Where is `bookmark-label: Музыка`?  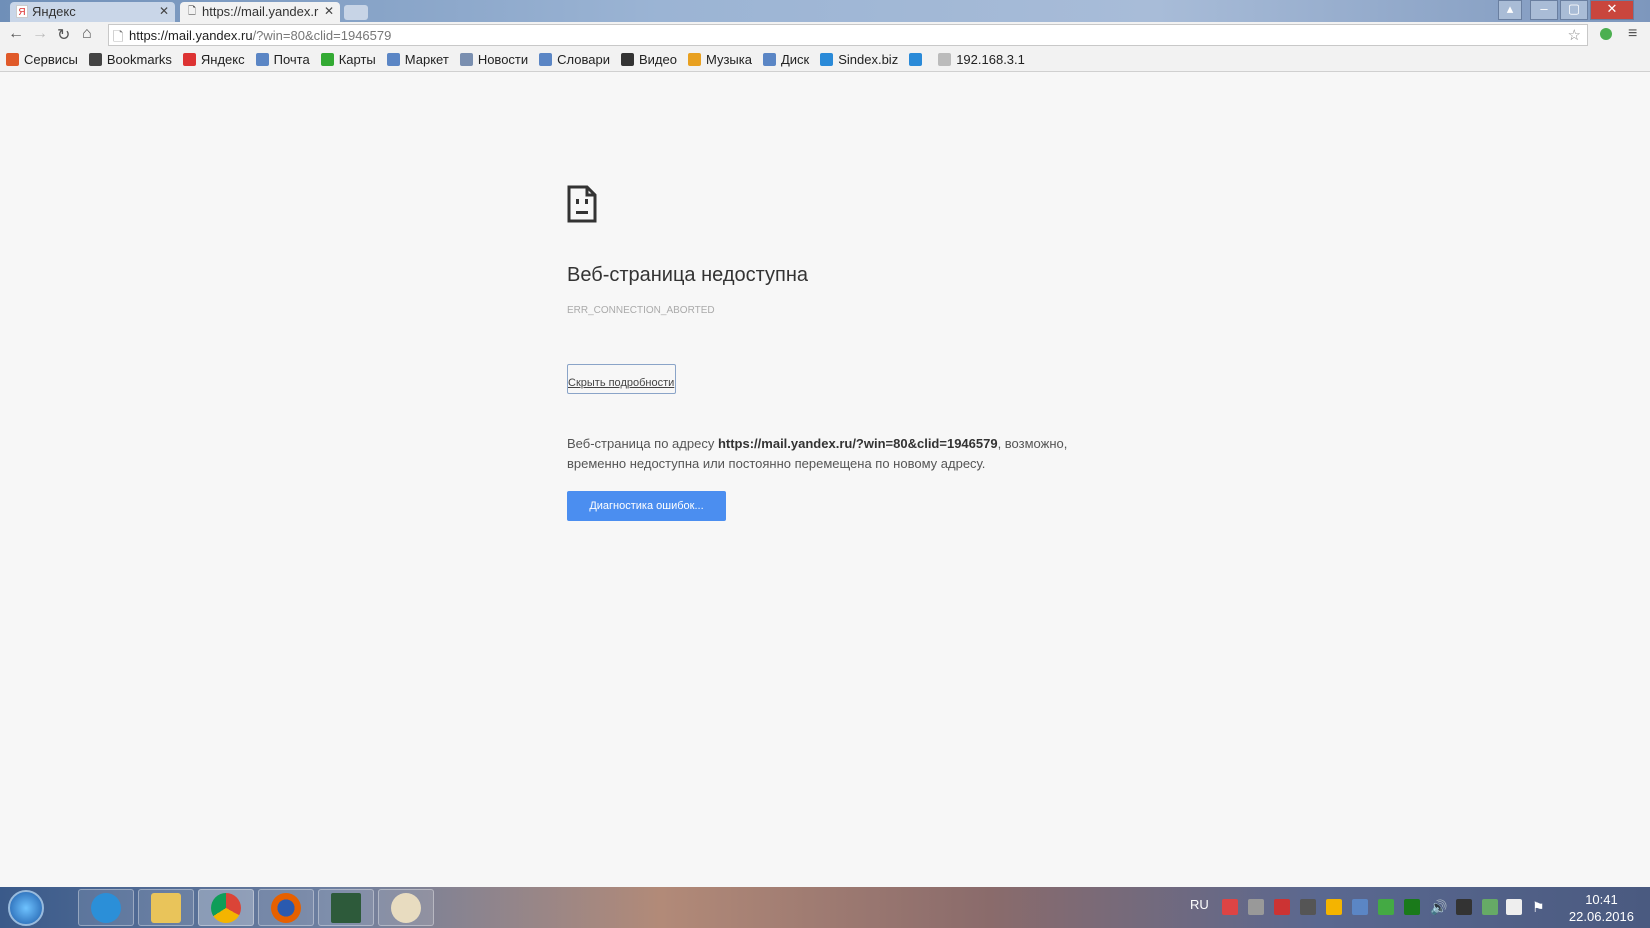 bookmark-label: Музыка is located at coordinates (728, 59).